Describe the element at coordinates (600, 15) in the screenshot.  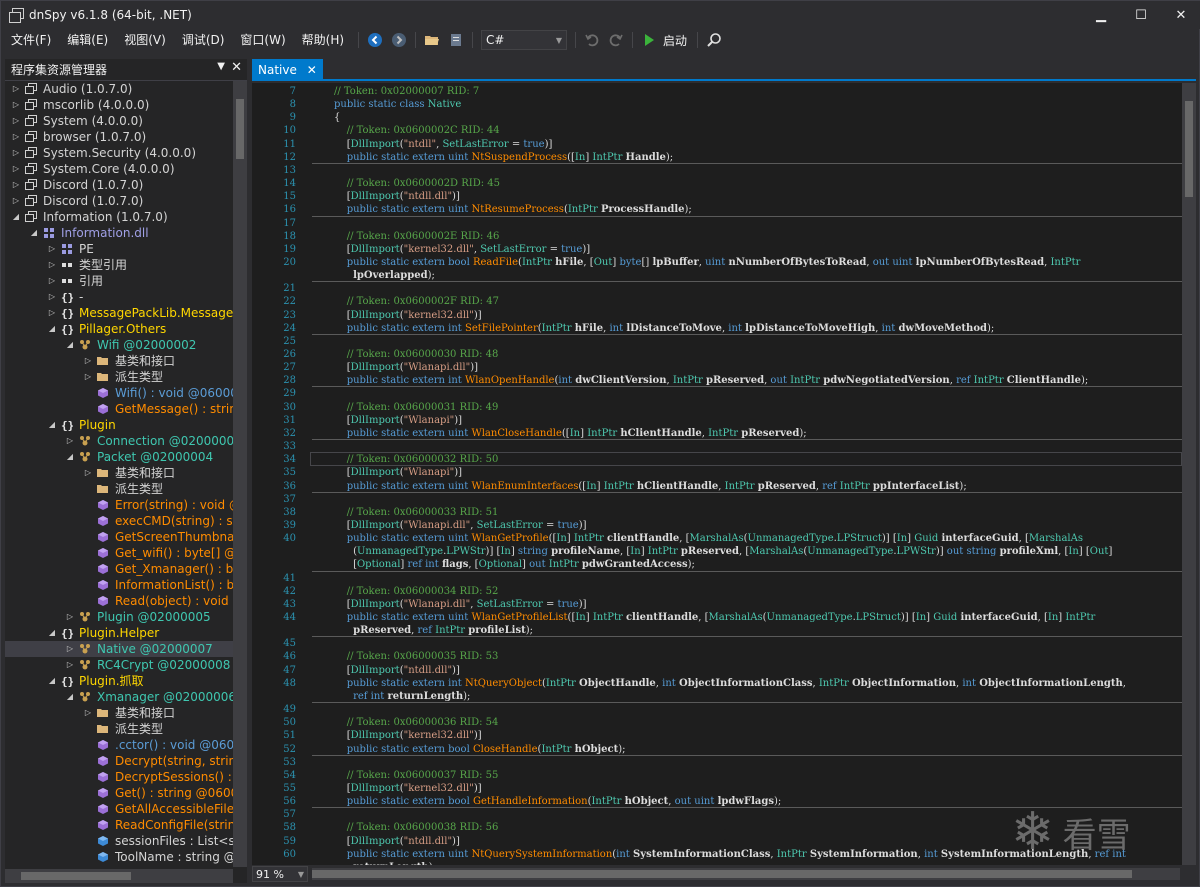
I see `title-bar: dnSpy v6.1.8 (64-bit, .NET) ▁ ☐ ✕` at that location.